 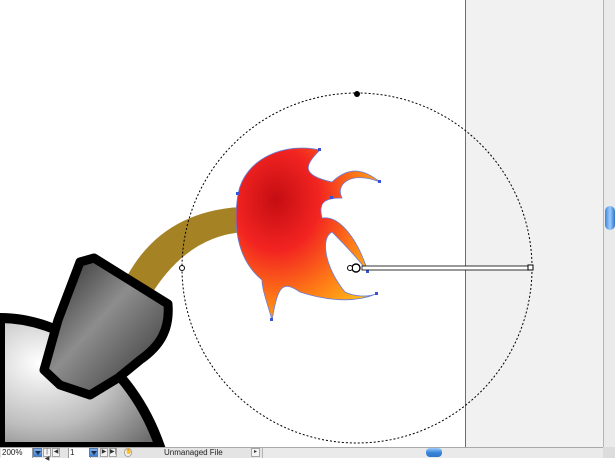 What do you see at coordinates (308, 234) in the screenshot?
I see `flame` at bounding box center [308, 234].